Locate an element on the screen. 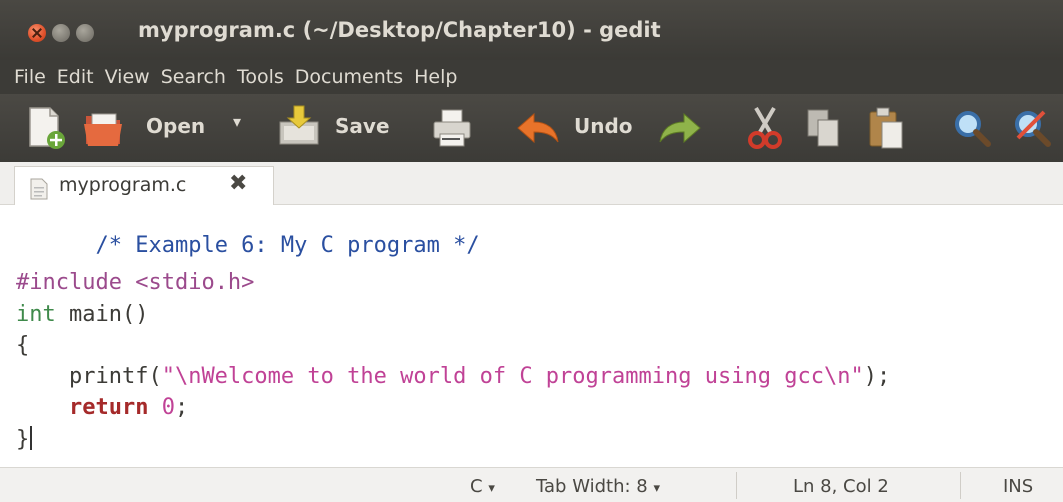  print-button is located at coordinates (453, 130).